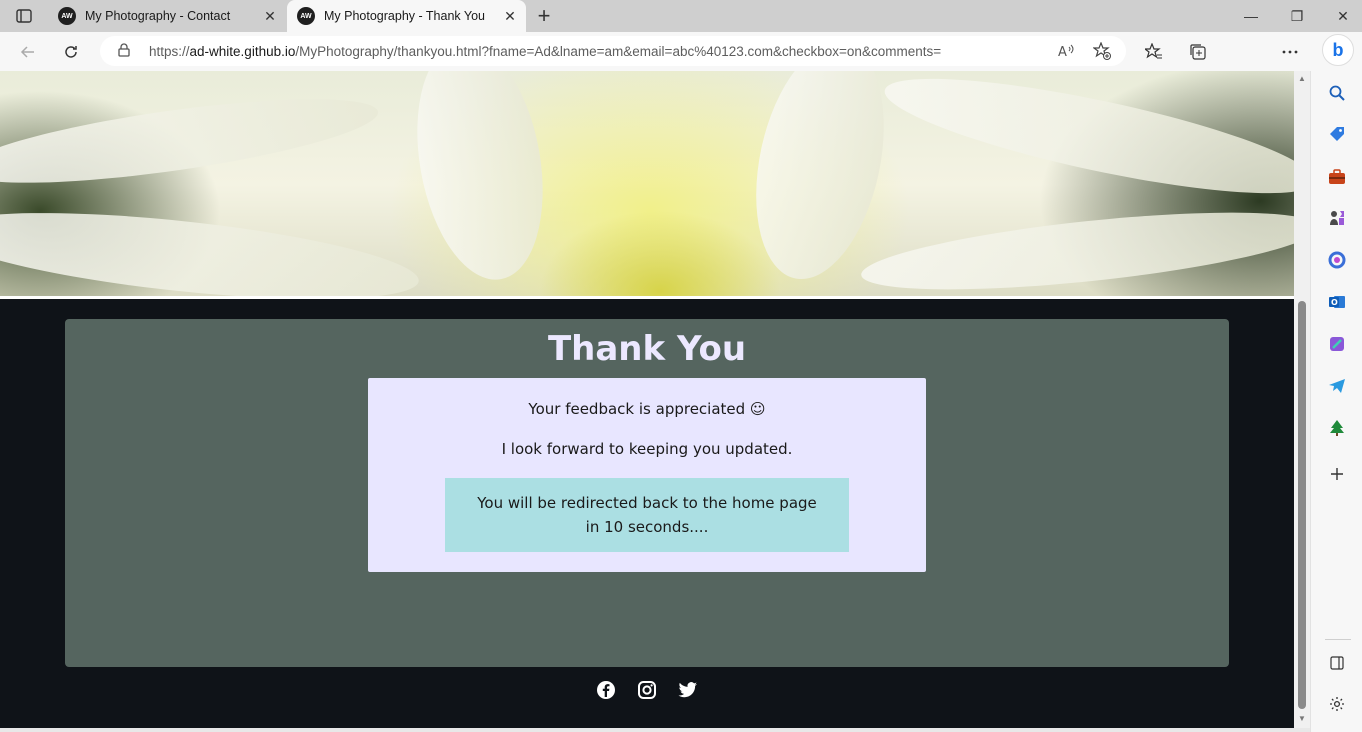 The height and width of the screenshot is (732, 1362). Describe the element at coordinates (1338, 639) in the screenshot. I see `sidebar-divider` at that location.